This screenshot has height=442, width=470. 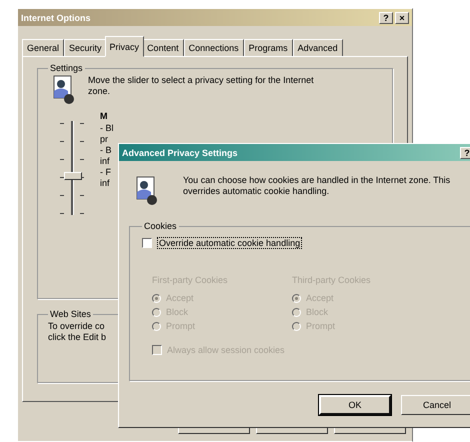 What do you see at coordinates (66, 68) in the screenshot?
I see `group-title: Settings` at bounding box center [66, 68].